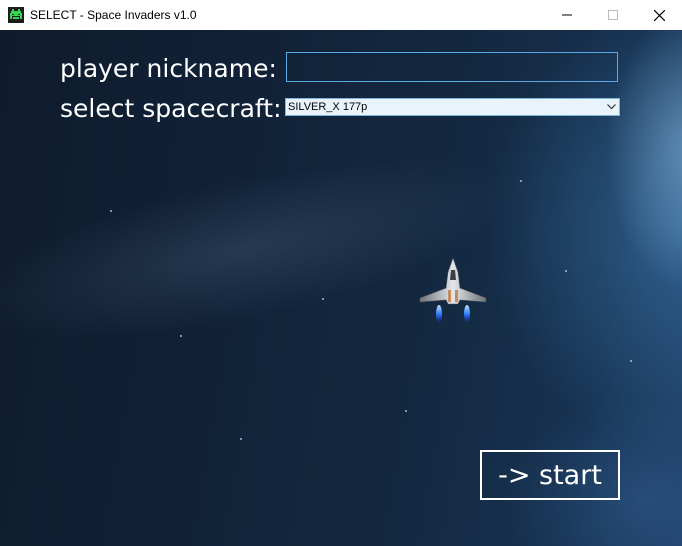  Describe the element at coordinates (113, 15) in the screenshot. I see `window-title: SELECT - Space Invaders v1.0` at that location.